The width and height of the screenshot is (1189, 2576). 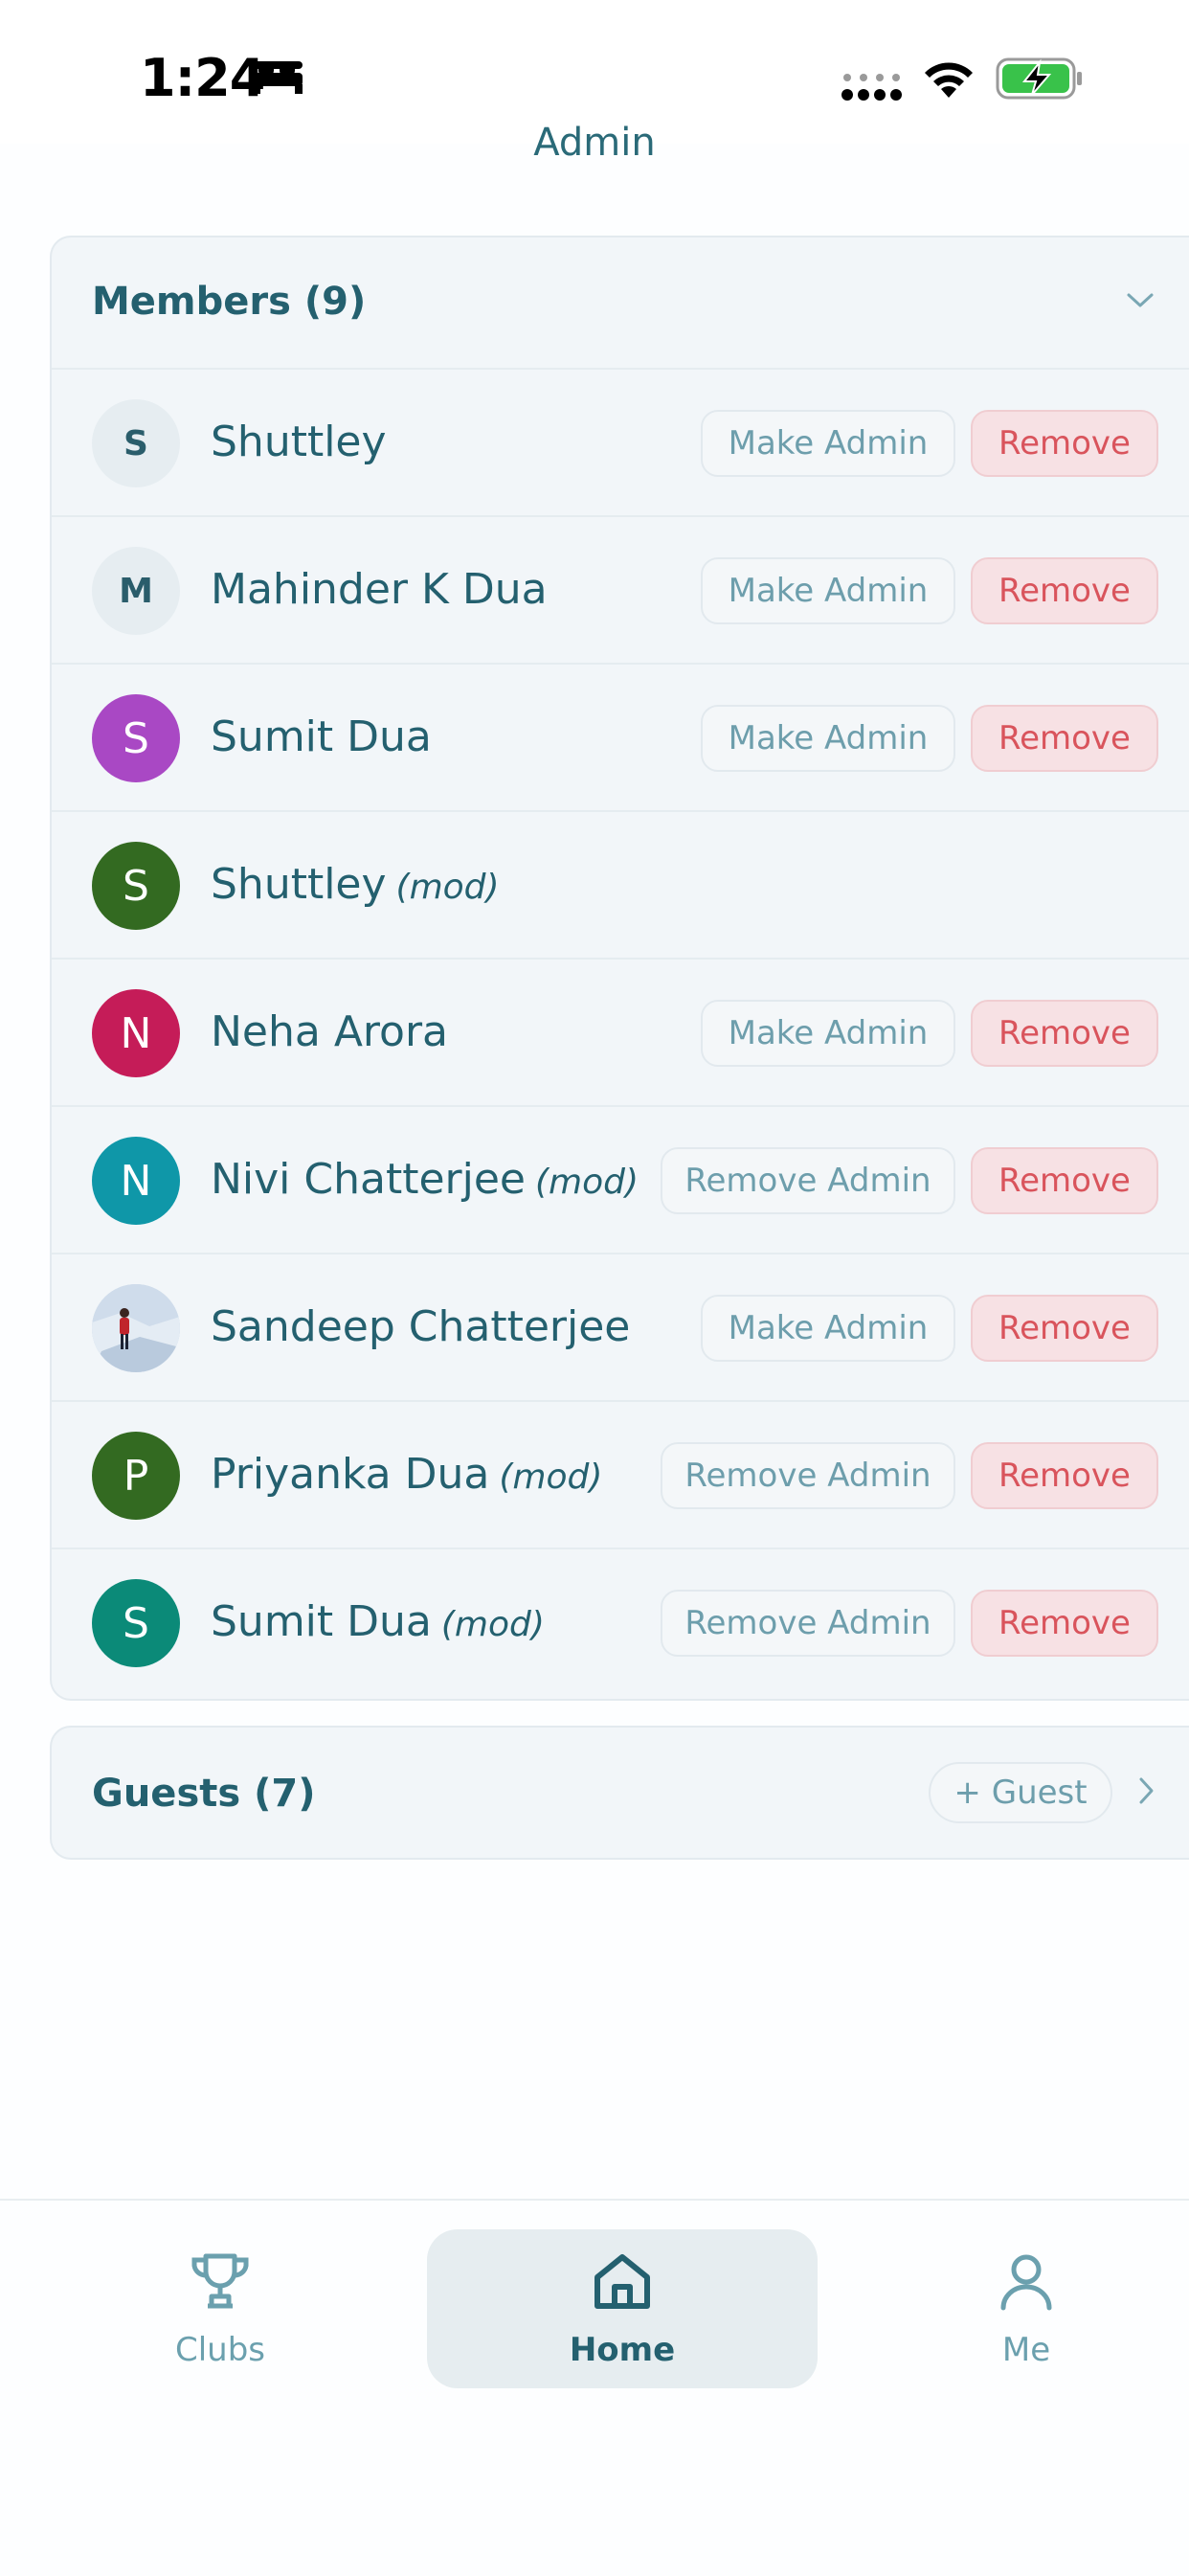 I want to click on trophy-icon, so click(x=220, y=2281).